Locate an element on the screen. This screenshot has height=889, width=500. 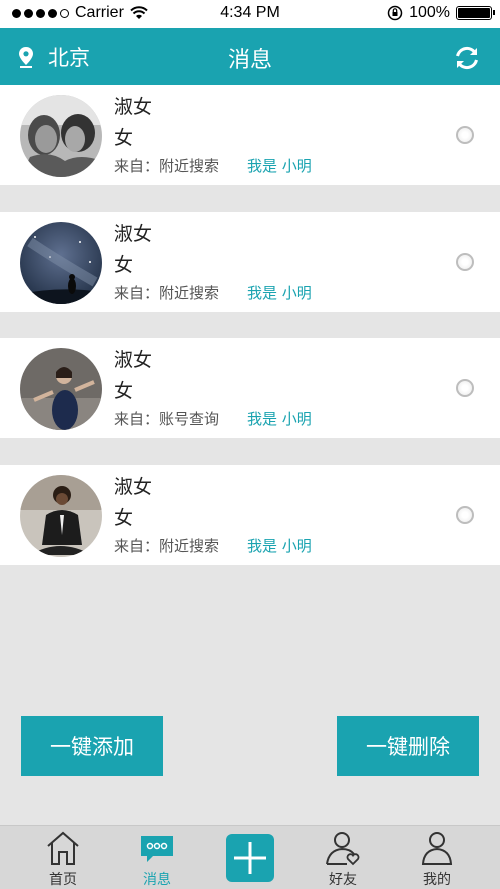
page-title: 消息 is located at coordinates (249, 60).